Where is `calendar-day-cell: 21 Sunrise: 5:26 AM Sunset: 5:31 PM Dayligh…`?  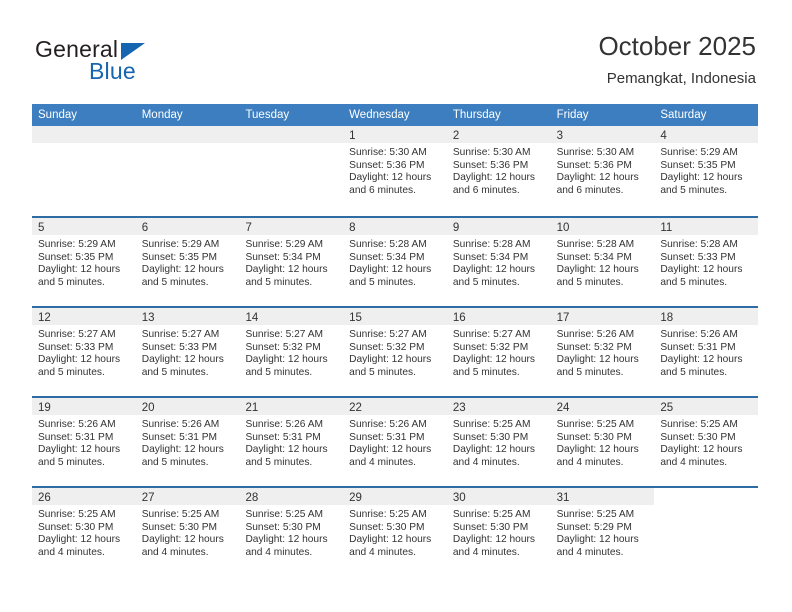 calendar-day-cell: 21 Sunrise: 5:26 AM Sunset: 5:31 PM Dayligh… is located at coordinates (291, 442).